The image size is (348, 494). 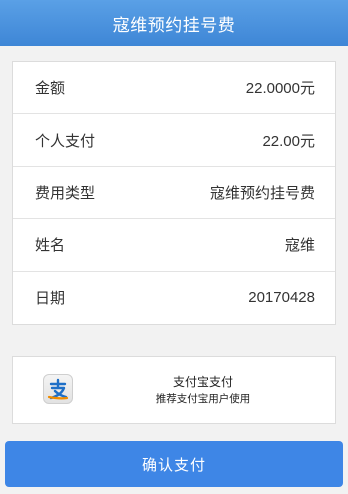 I want to click on date-value: 20170428, so click(x=281, y=298).